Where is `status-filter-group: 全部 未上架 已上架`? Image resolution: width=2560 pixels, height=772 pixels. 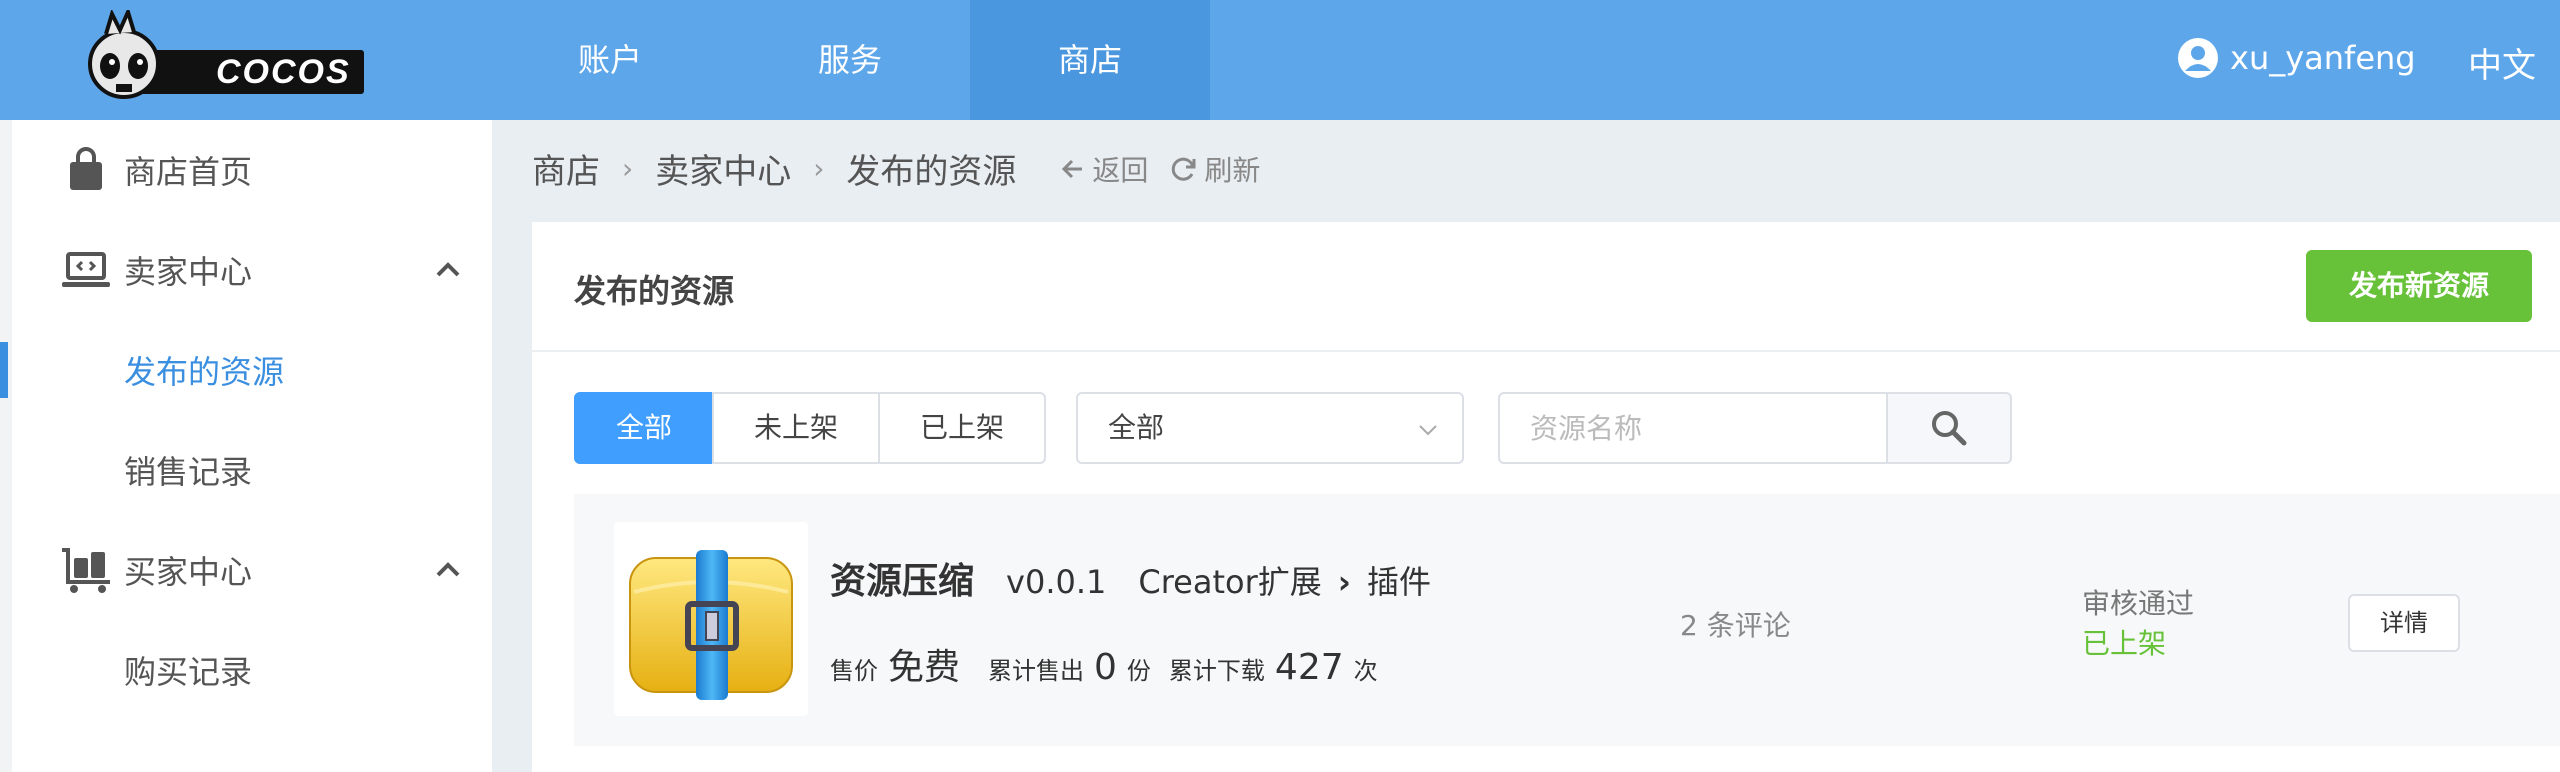
status-filter-group: 全部 未上架 已上架 is located at coordinates (810, 428).